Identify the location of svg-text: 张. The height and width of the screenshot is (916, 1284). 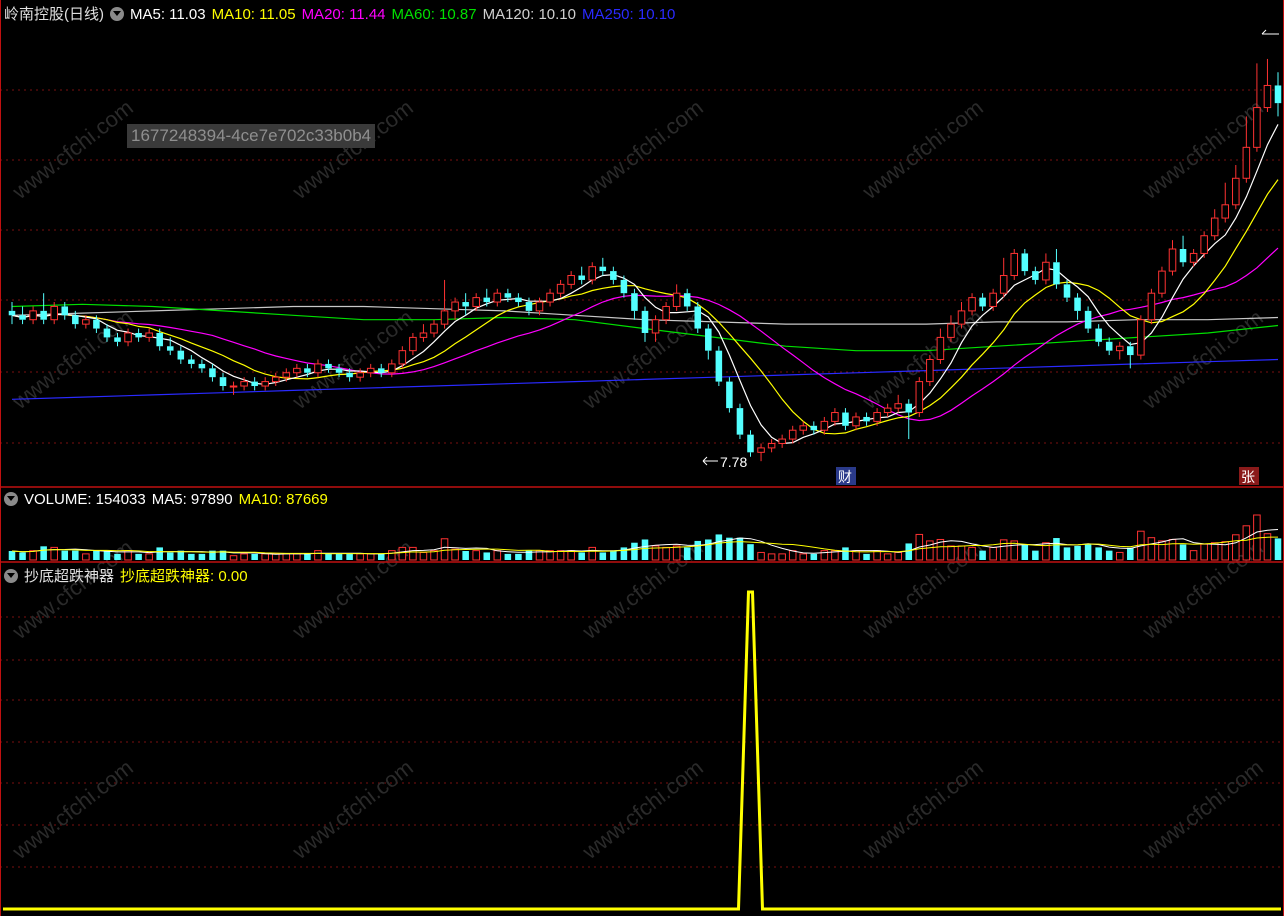
(1248, 478).